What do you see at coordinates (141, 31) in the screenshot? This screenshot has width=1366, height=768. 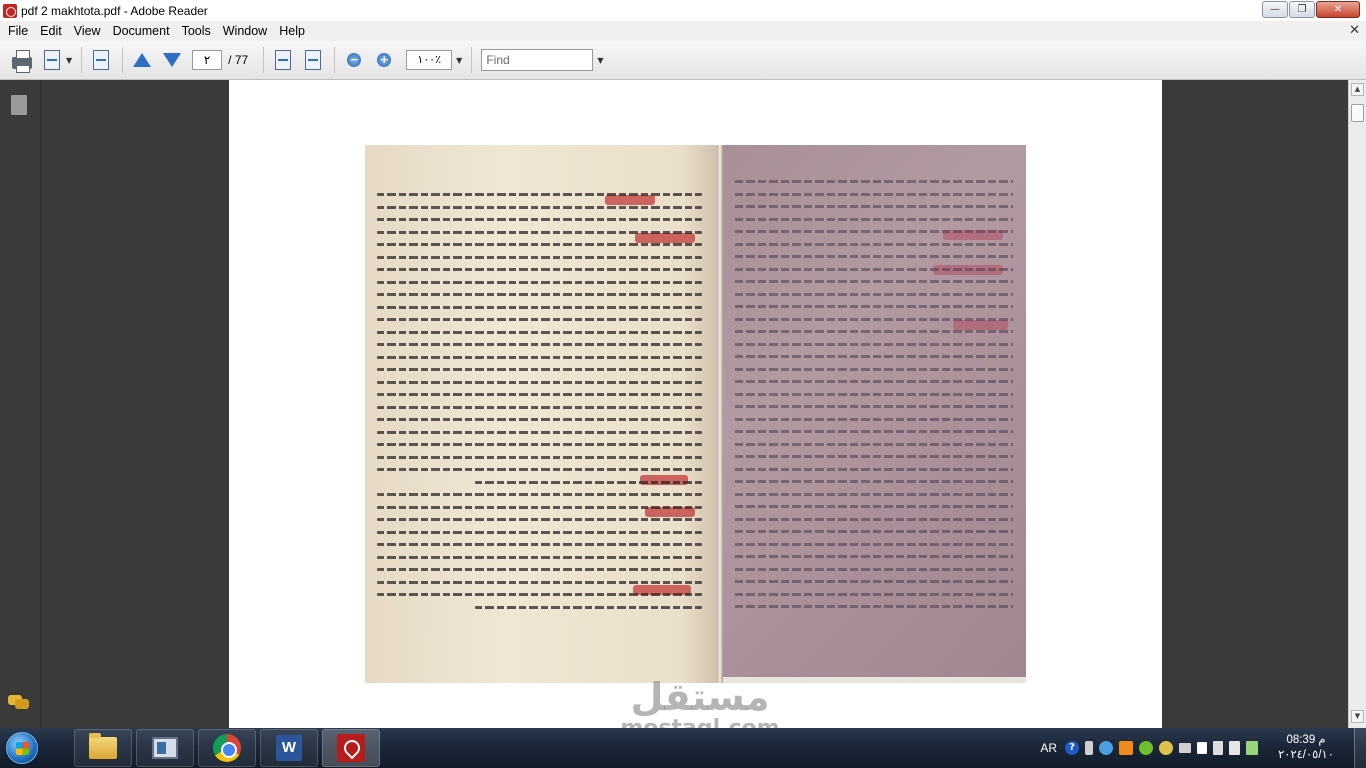 I see `menu-document: Document` at bounding box center [141, 31].